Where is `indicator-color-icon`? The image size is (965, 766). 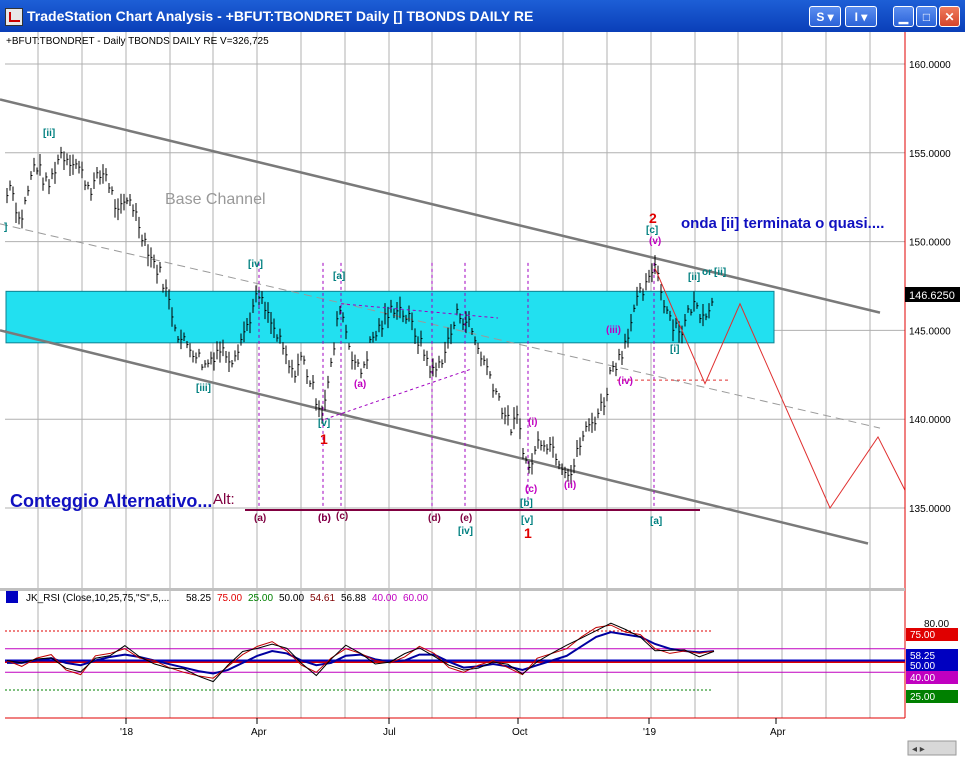
indicator-color-icon is located at coordinates (12, 597).